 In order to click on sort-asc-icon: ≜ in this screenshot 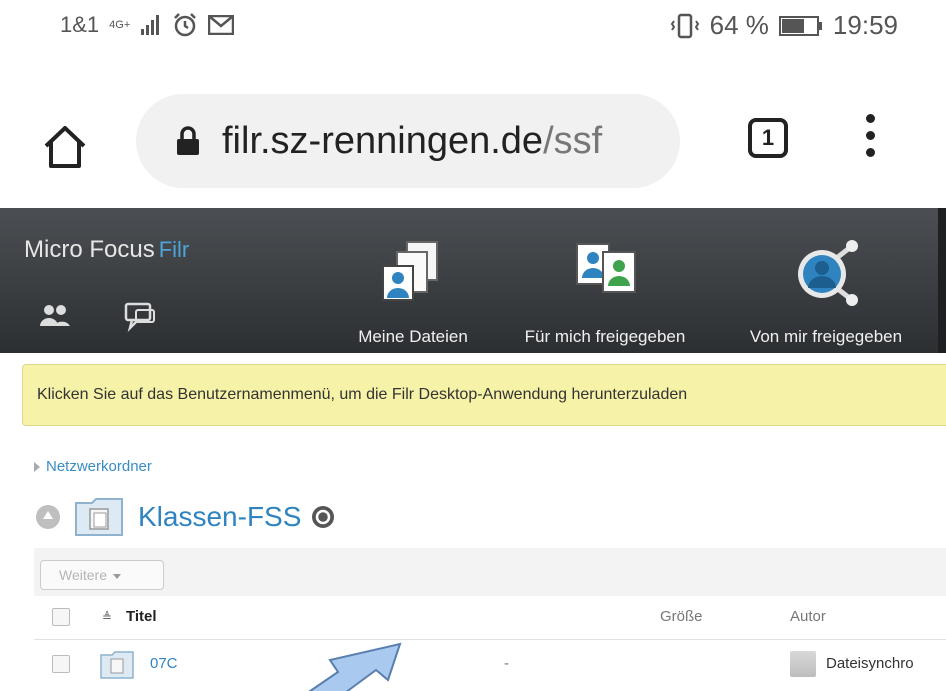, I will do `click(107, 617)`.